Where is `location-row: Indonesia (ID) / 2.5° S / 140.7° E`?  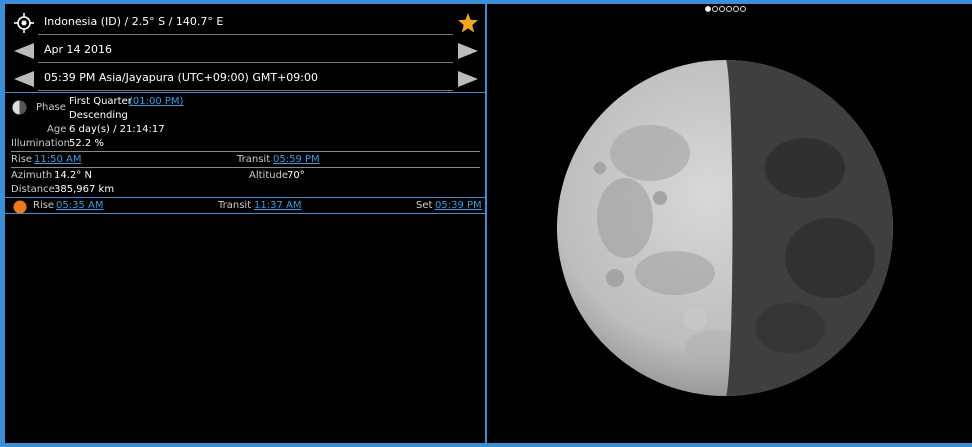 location-row: Indonesia (ID) / 2.5° S / 140.7° E is located at coordinates (245, 22).